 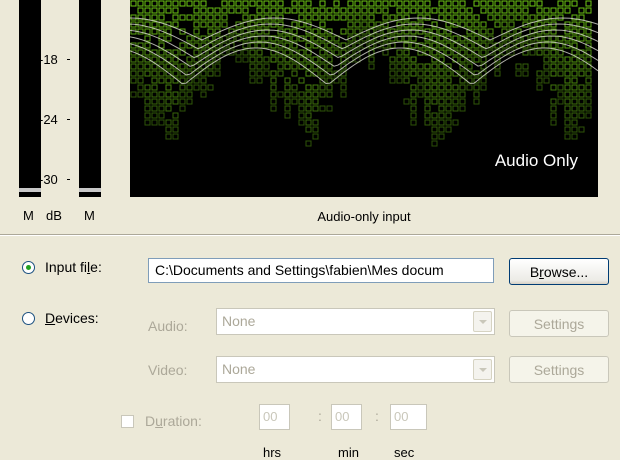 What do you see at coordinates (274, 417) in the screenshot?
I see `duration-hours-field: 00` at bounding box center [274, 417].